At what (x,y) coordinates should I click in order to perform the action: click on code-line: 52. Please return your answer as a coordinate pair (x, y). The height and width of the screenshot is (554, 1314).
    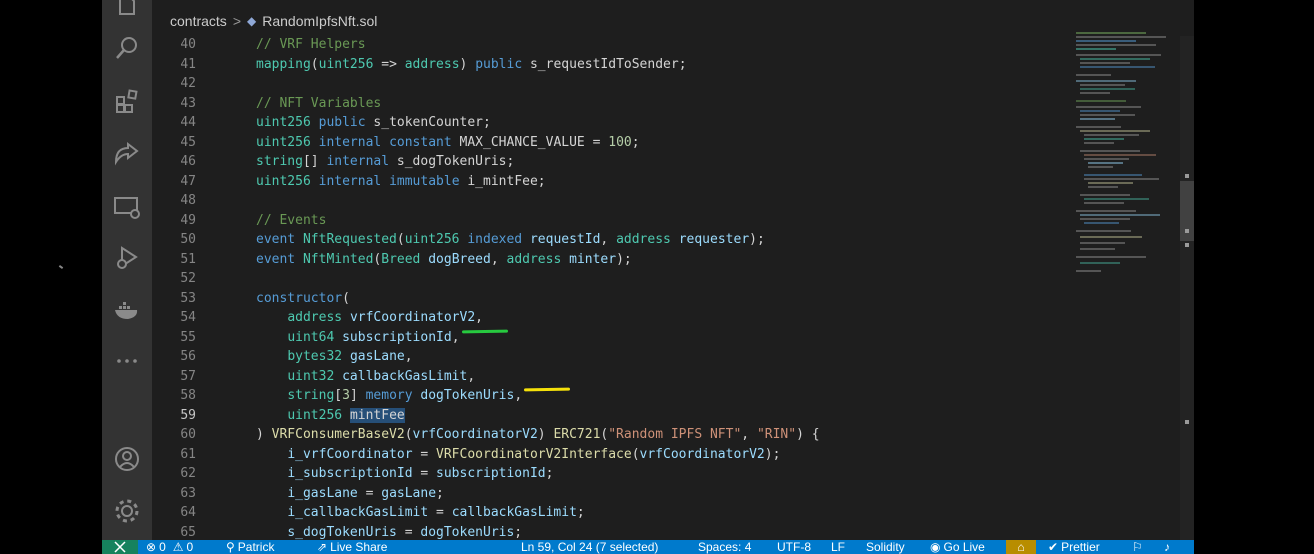
    Looking at the image, I should click on (612, 279).